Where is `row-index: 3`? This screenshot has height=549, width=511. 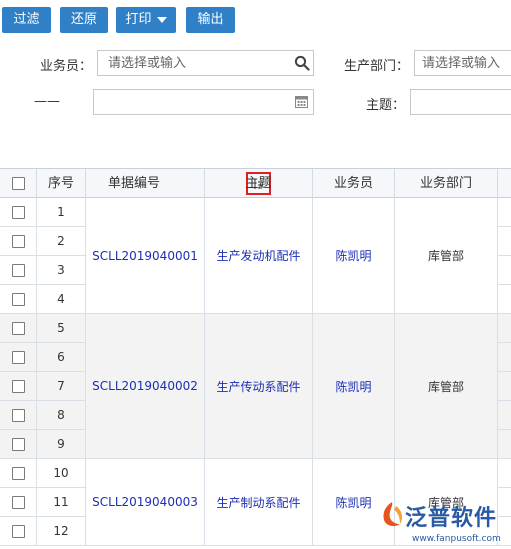
row-index: 3 is located at coordinates (61, 270).